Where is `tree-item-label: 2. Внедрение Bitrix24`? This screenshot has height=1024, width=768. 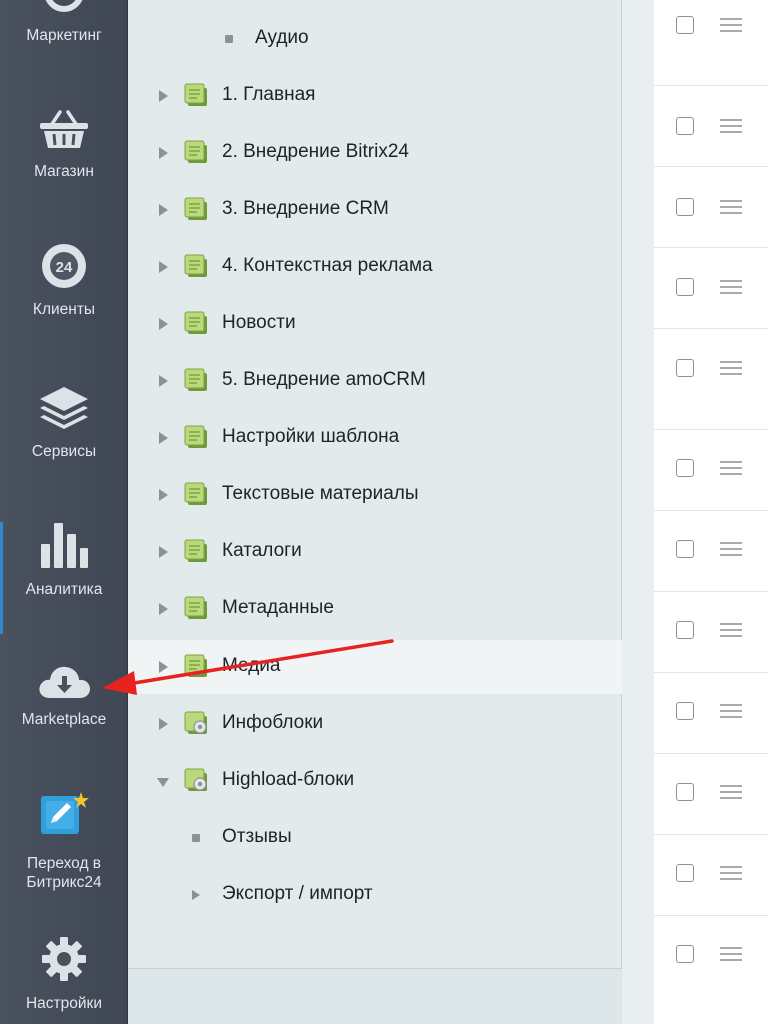 tree-item-label: 2. Внедрение Bitrix24 is located at coordinates (315, 151).